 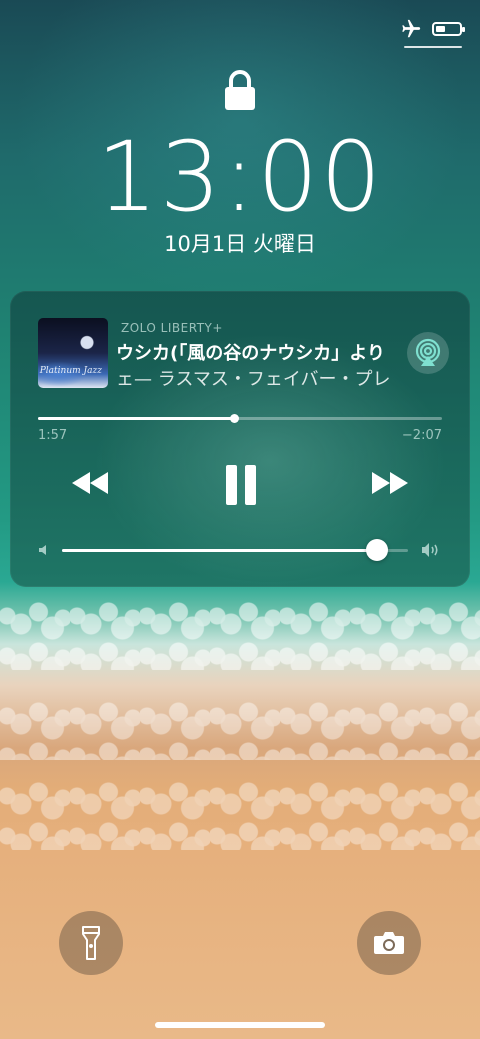 I want to click on audio-route-label: ZOLO LIBERTY+, so click(x=172, y=328).